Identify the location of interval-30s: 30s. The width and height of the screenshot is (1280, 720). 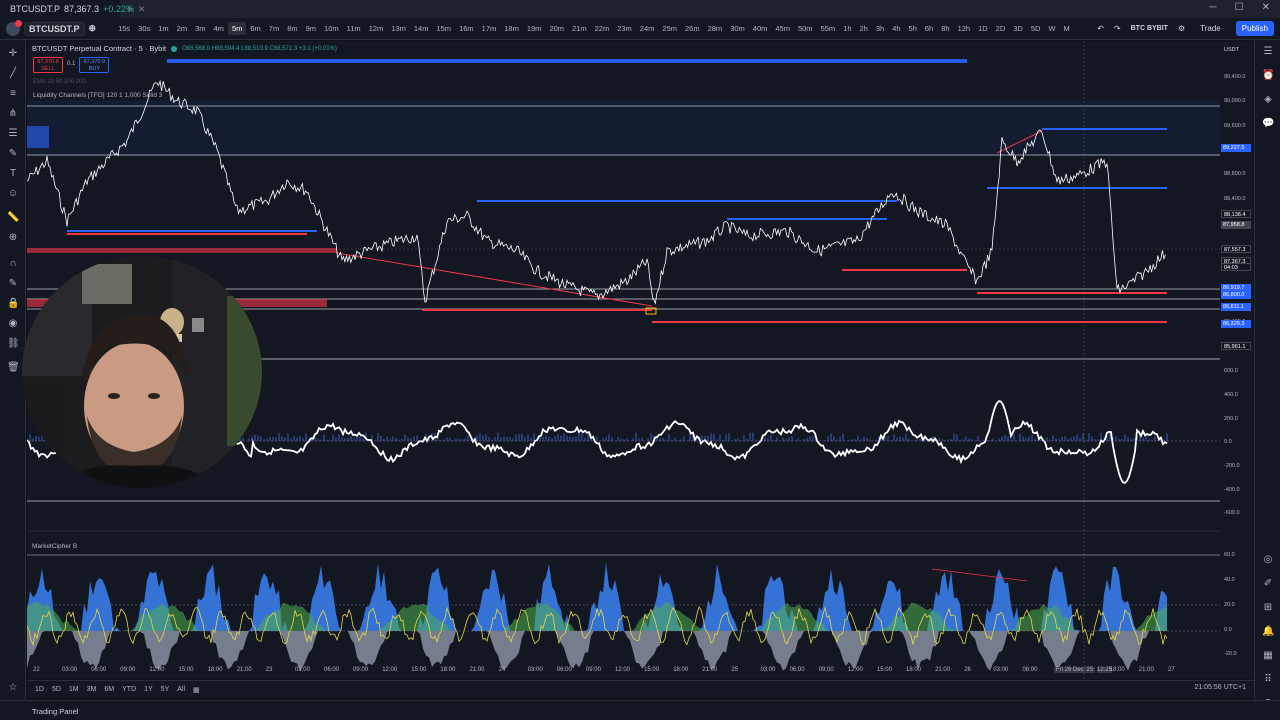
(144, 28).